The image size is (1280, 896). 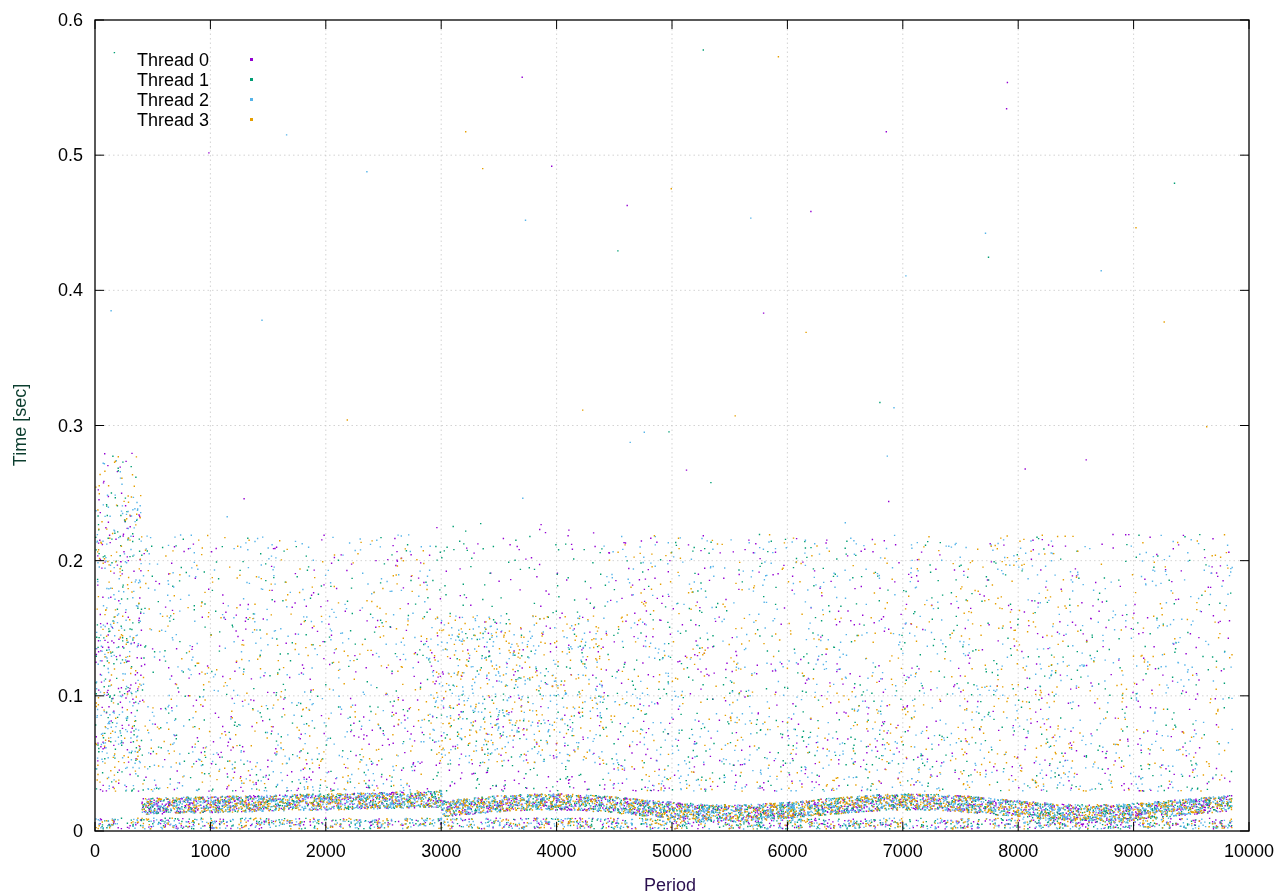 I want to click on y-axis-tick-label: 0.6, so click(x=70, y=20).